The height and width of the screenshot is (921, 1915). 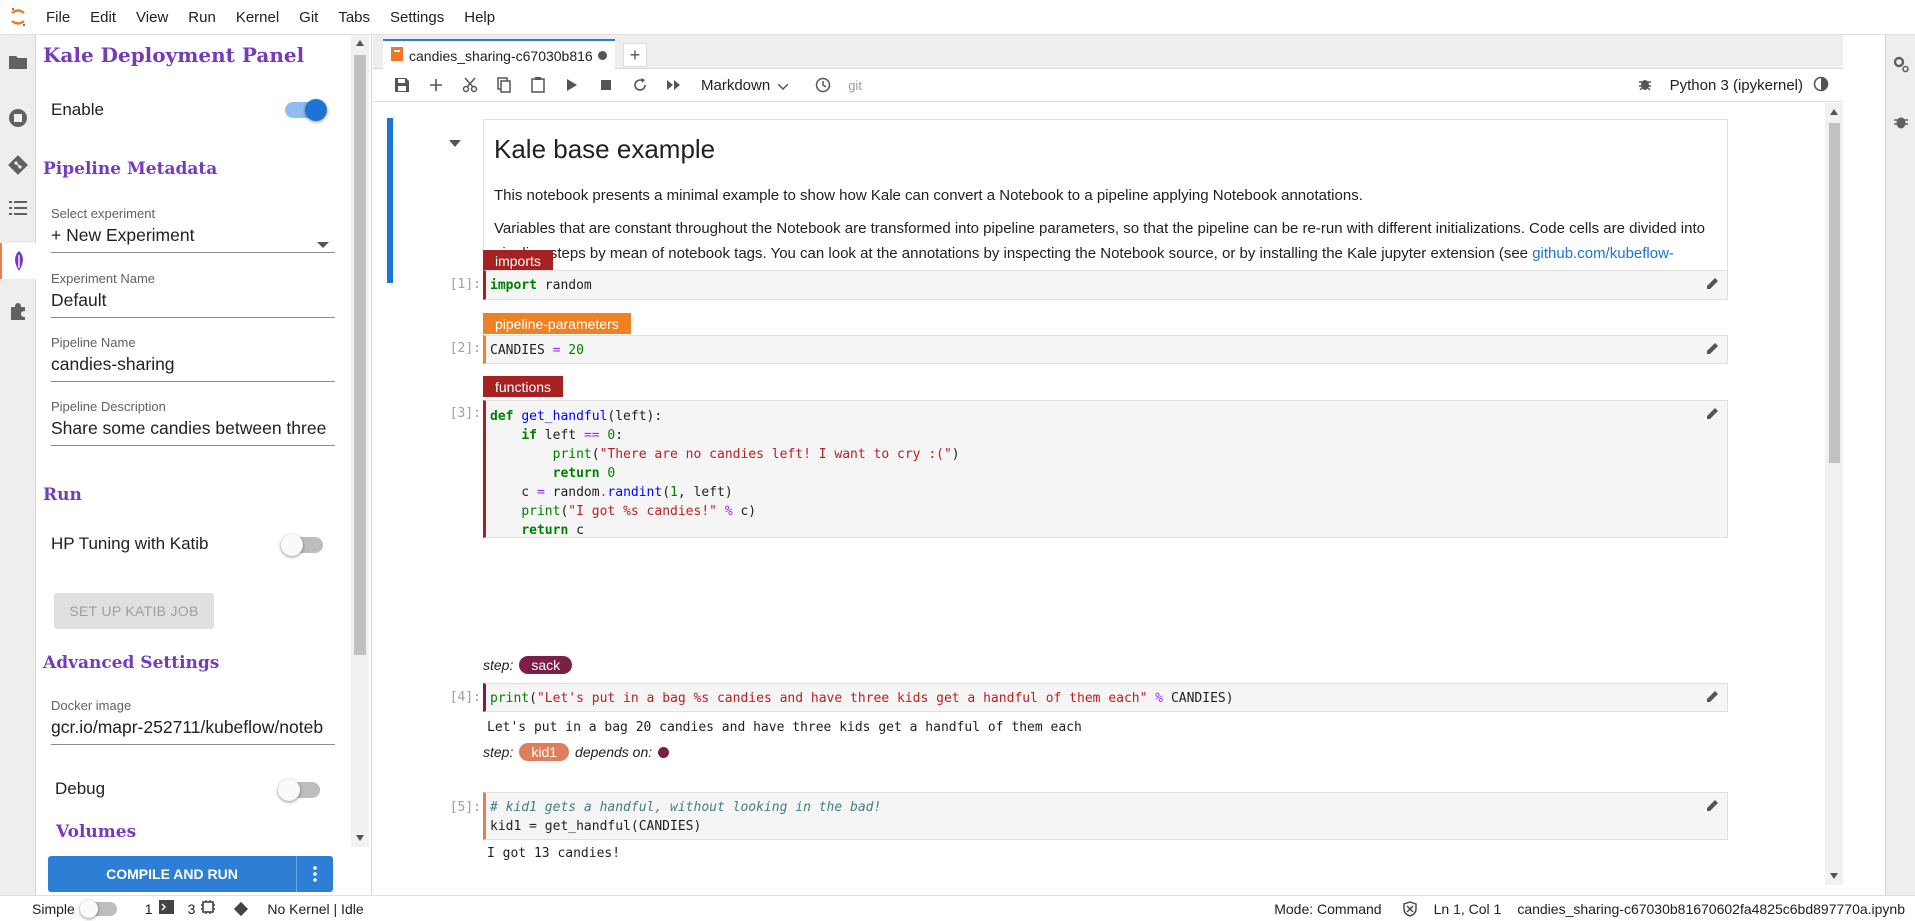 What do you see at coordinates (113, 364) in the screenshot?
I see `pipeline-name-value: candies-sharing` at bounding box center [113, 364].